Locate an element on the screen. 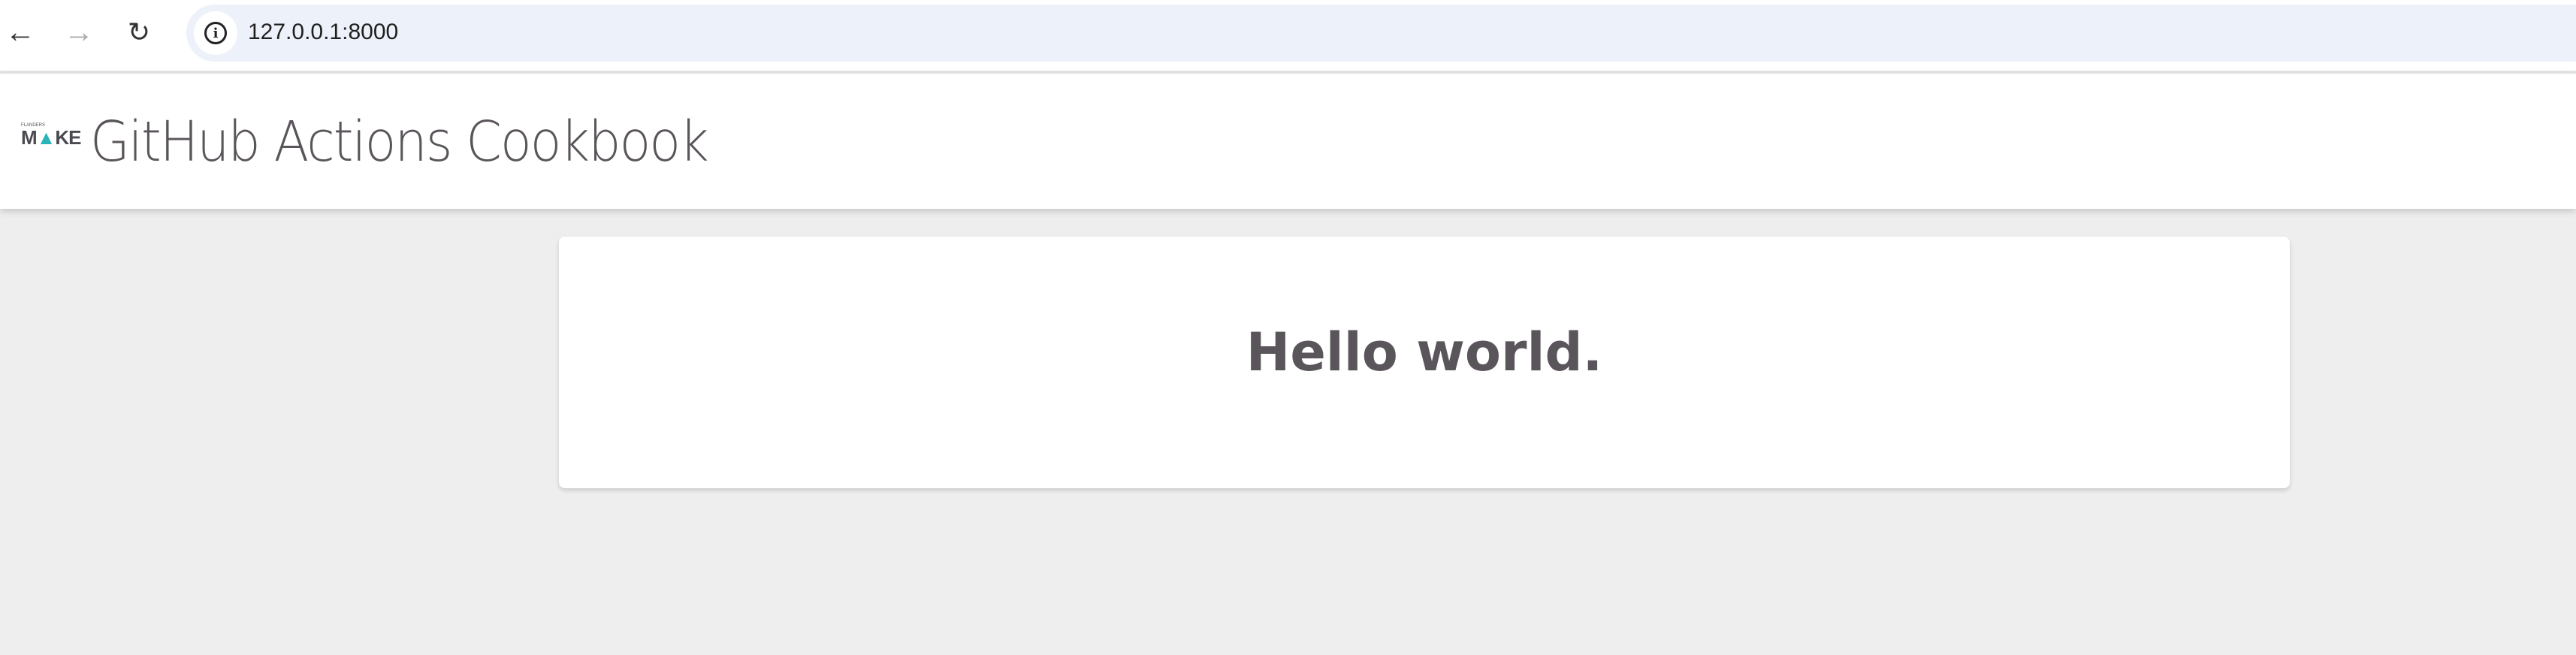 The height and width of the screenshot is (655, 2576). url-text: 127.0.0.1:8000 is located at coordinates (323, 32).